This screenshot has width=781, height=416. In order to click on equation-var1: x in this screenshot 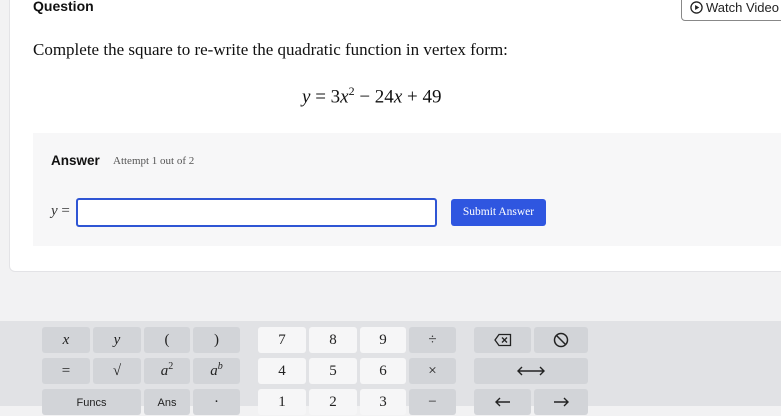, I will do `click(344, 97)`.